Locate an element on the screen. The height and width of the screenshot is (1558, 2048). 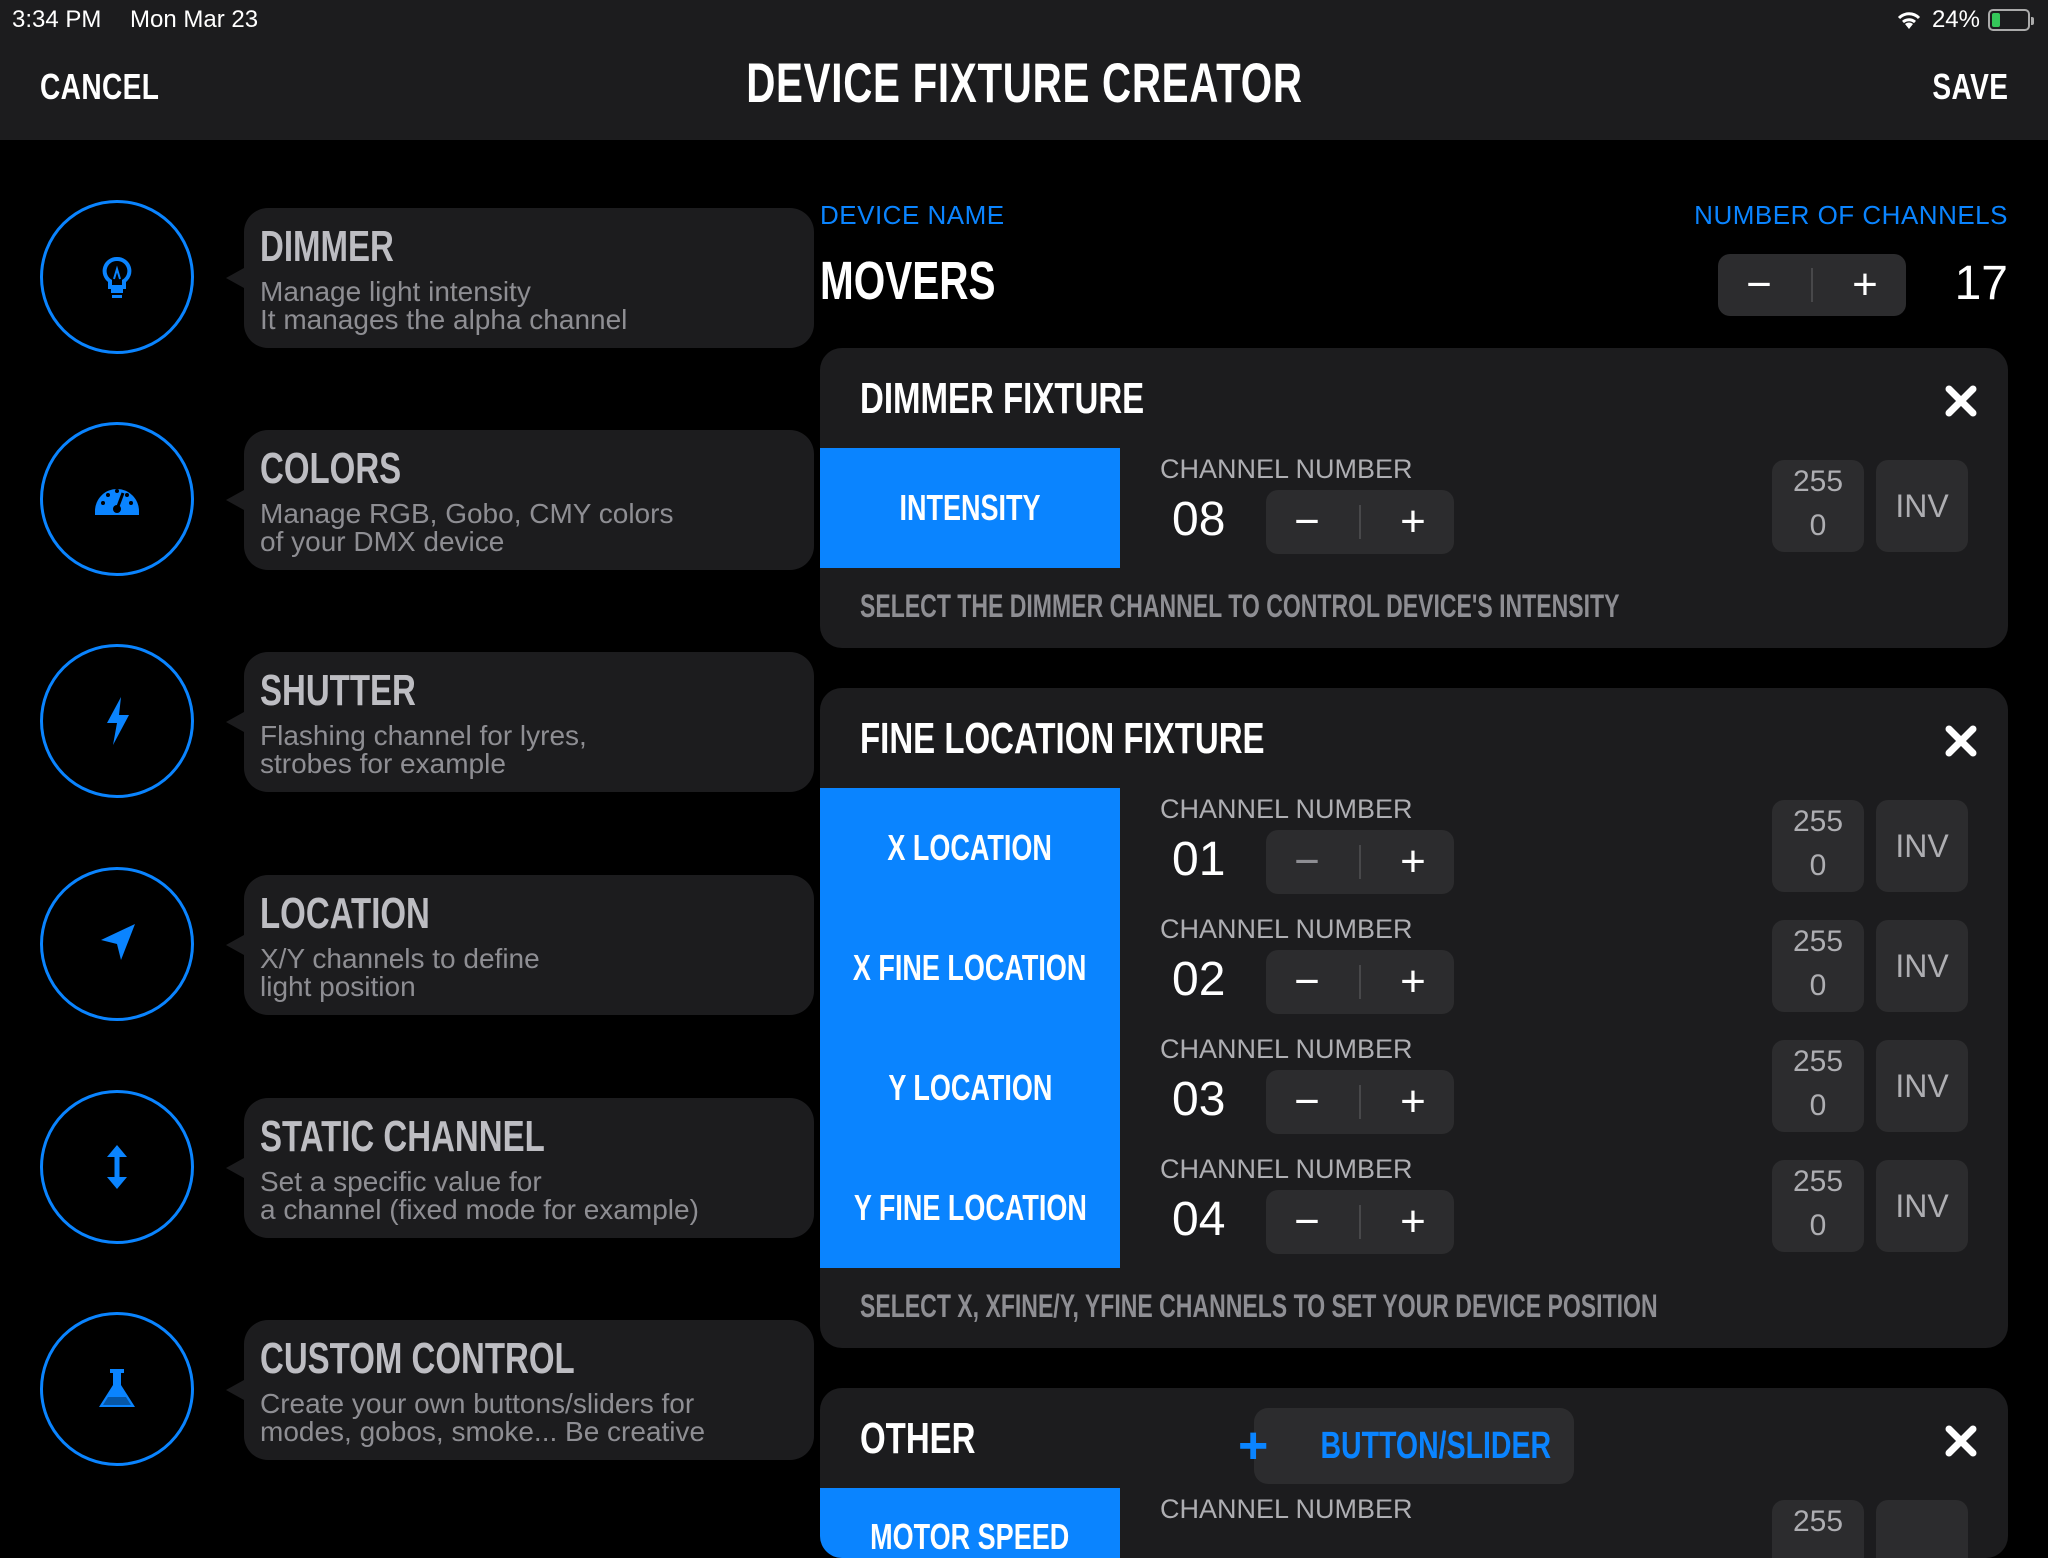
save-button: SAVE is located at coordinates (1970, 87).